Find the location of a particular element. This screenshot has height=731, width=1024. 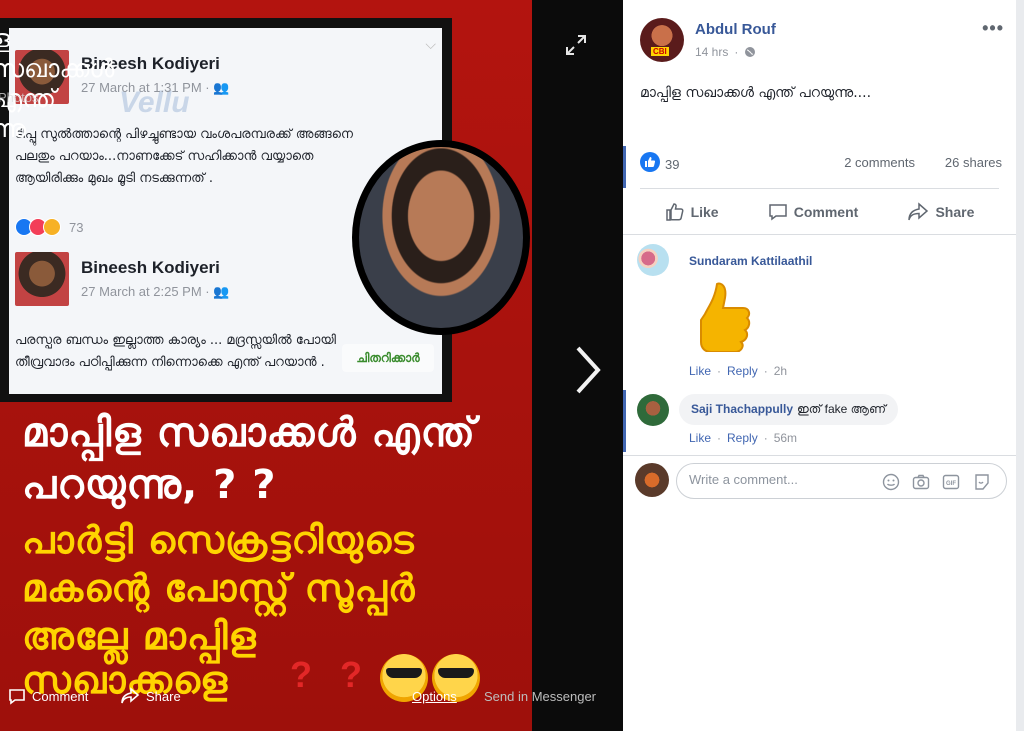

avatar: CBI is located at coordinates (662, 40).